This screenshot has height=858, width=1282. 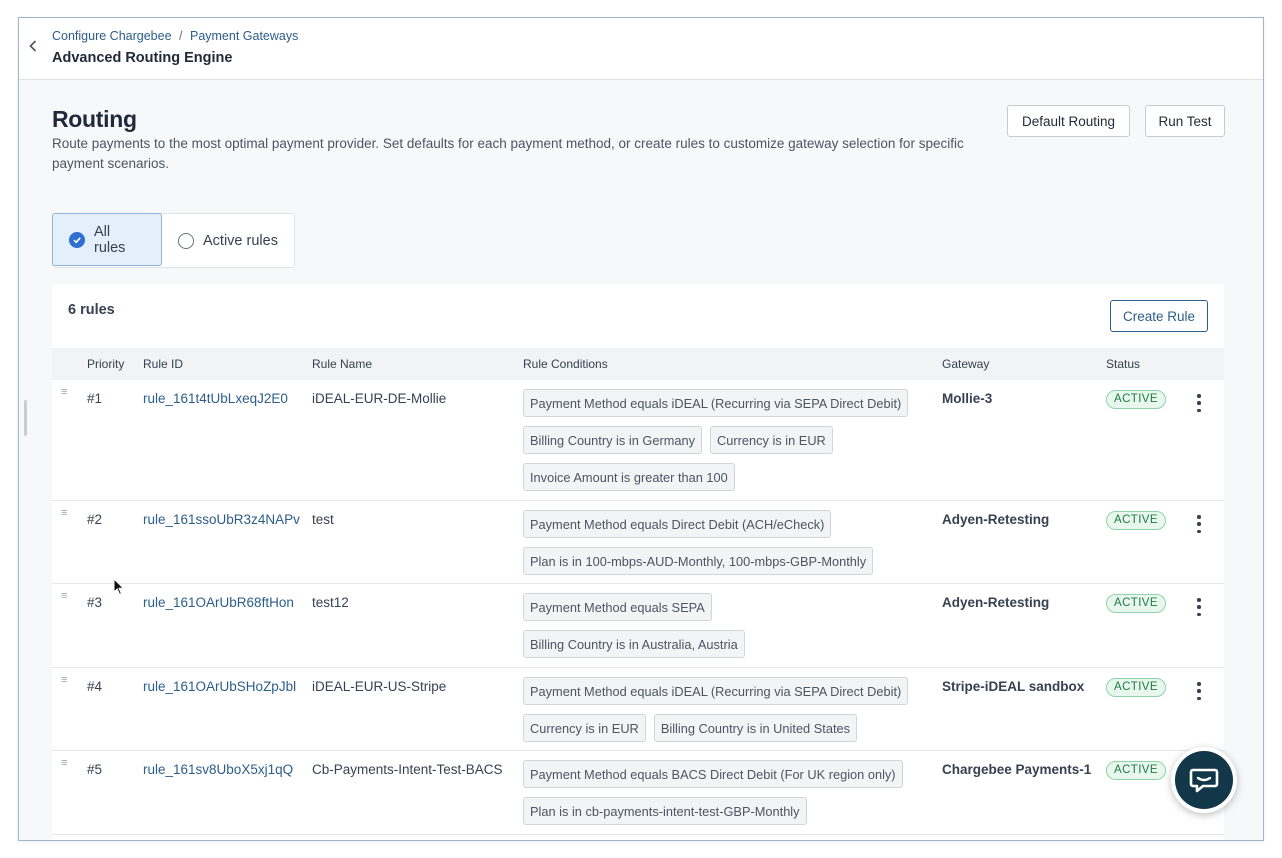 I want to click on filter-active-rules: Active rules, so click(x=228, y=240).